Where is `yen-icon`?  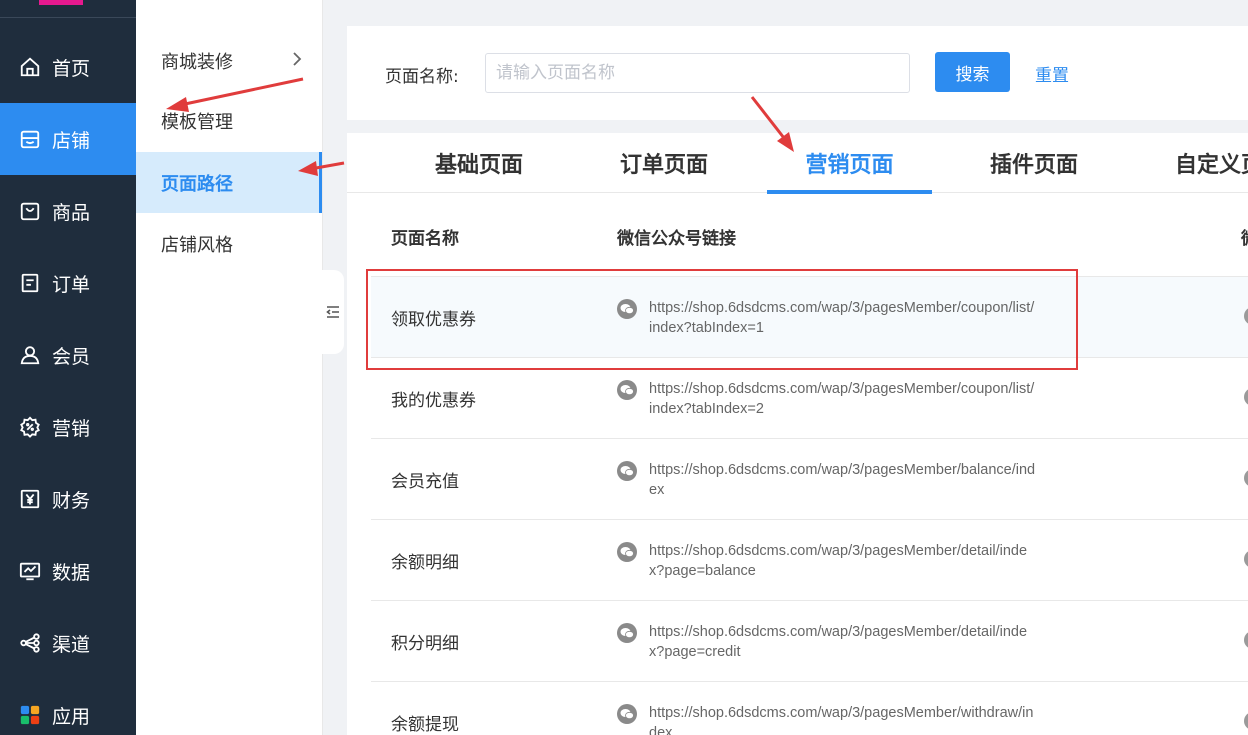 yen-icon is located at coordinates (30, 499).